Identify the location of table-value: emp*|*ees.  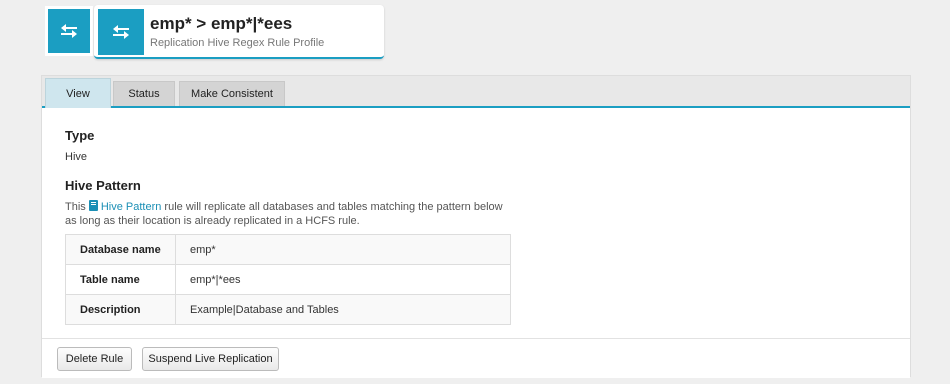
(343, 279).